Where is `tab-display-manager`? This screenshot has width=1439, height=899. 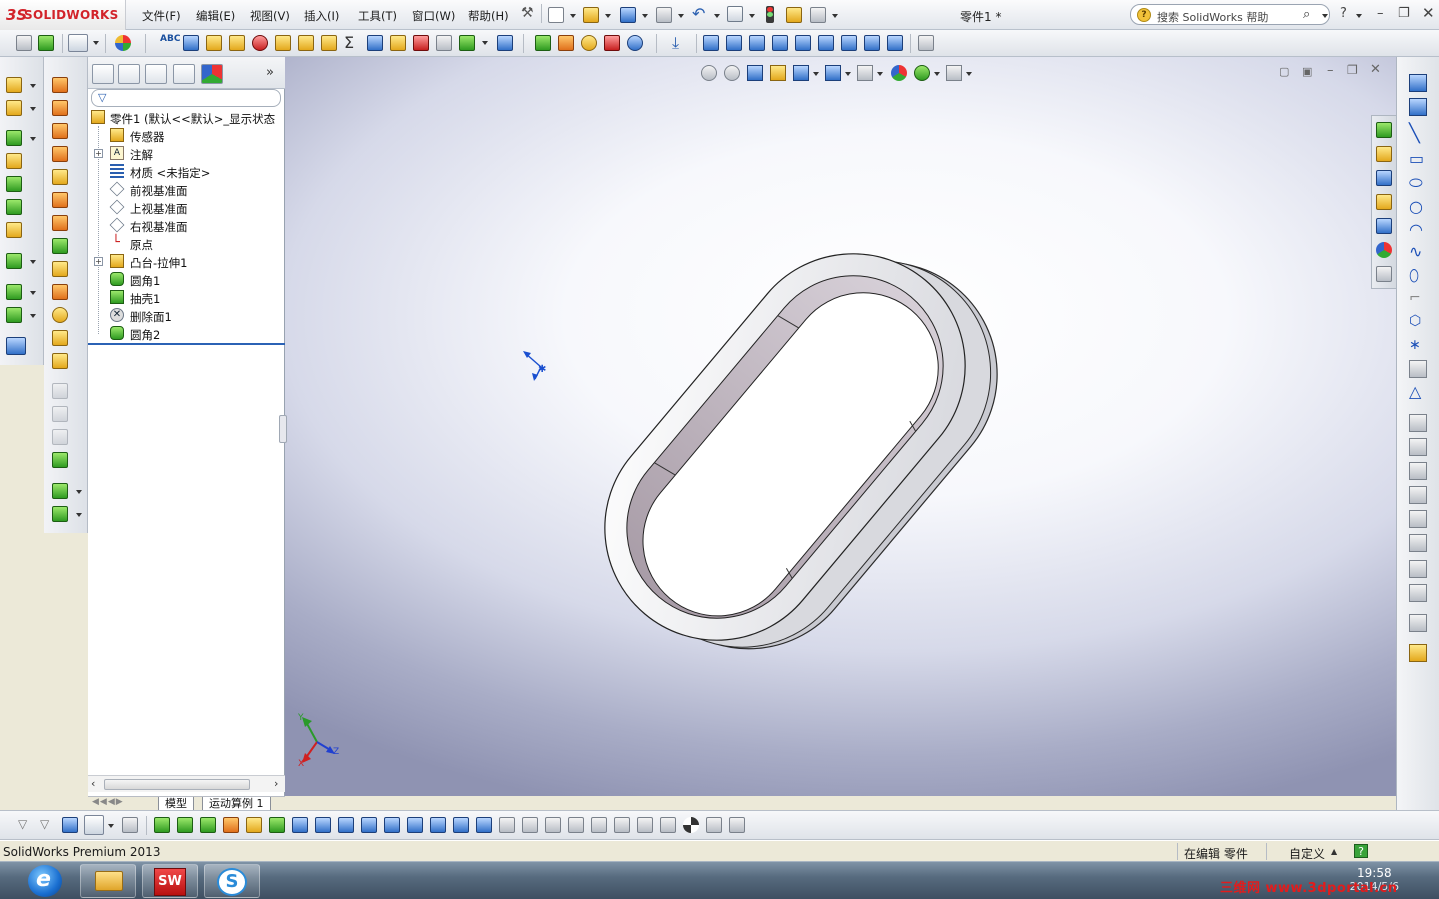
tab-display-manager is located at coordinates (212, 74).